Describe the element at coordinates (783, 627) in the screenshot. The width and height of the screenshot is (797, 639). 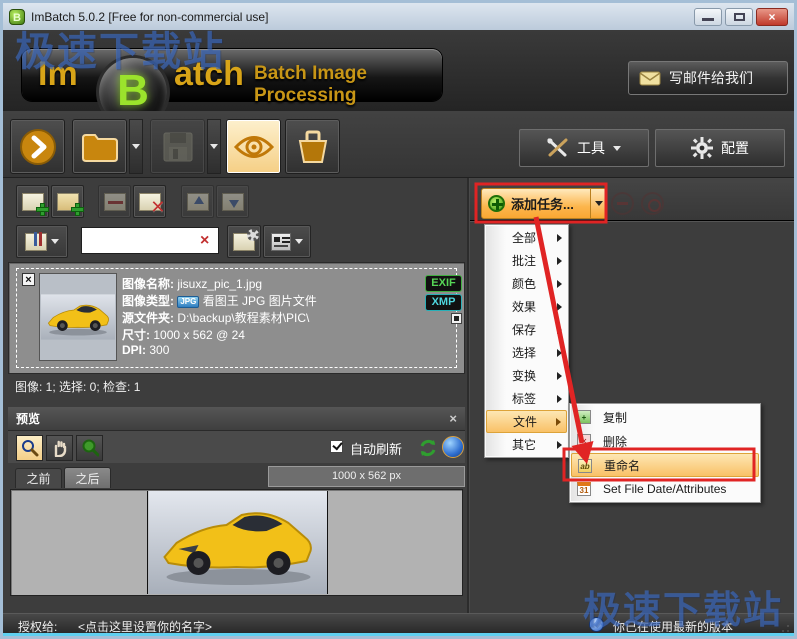
I see `resize-grip` at that location.